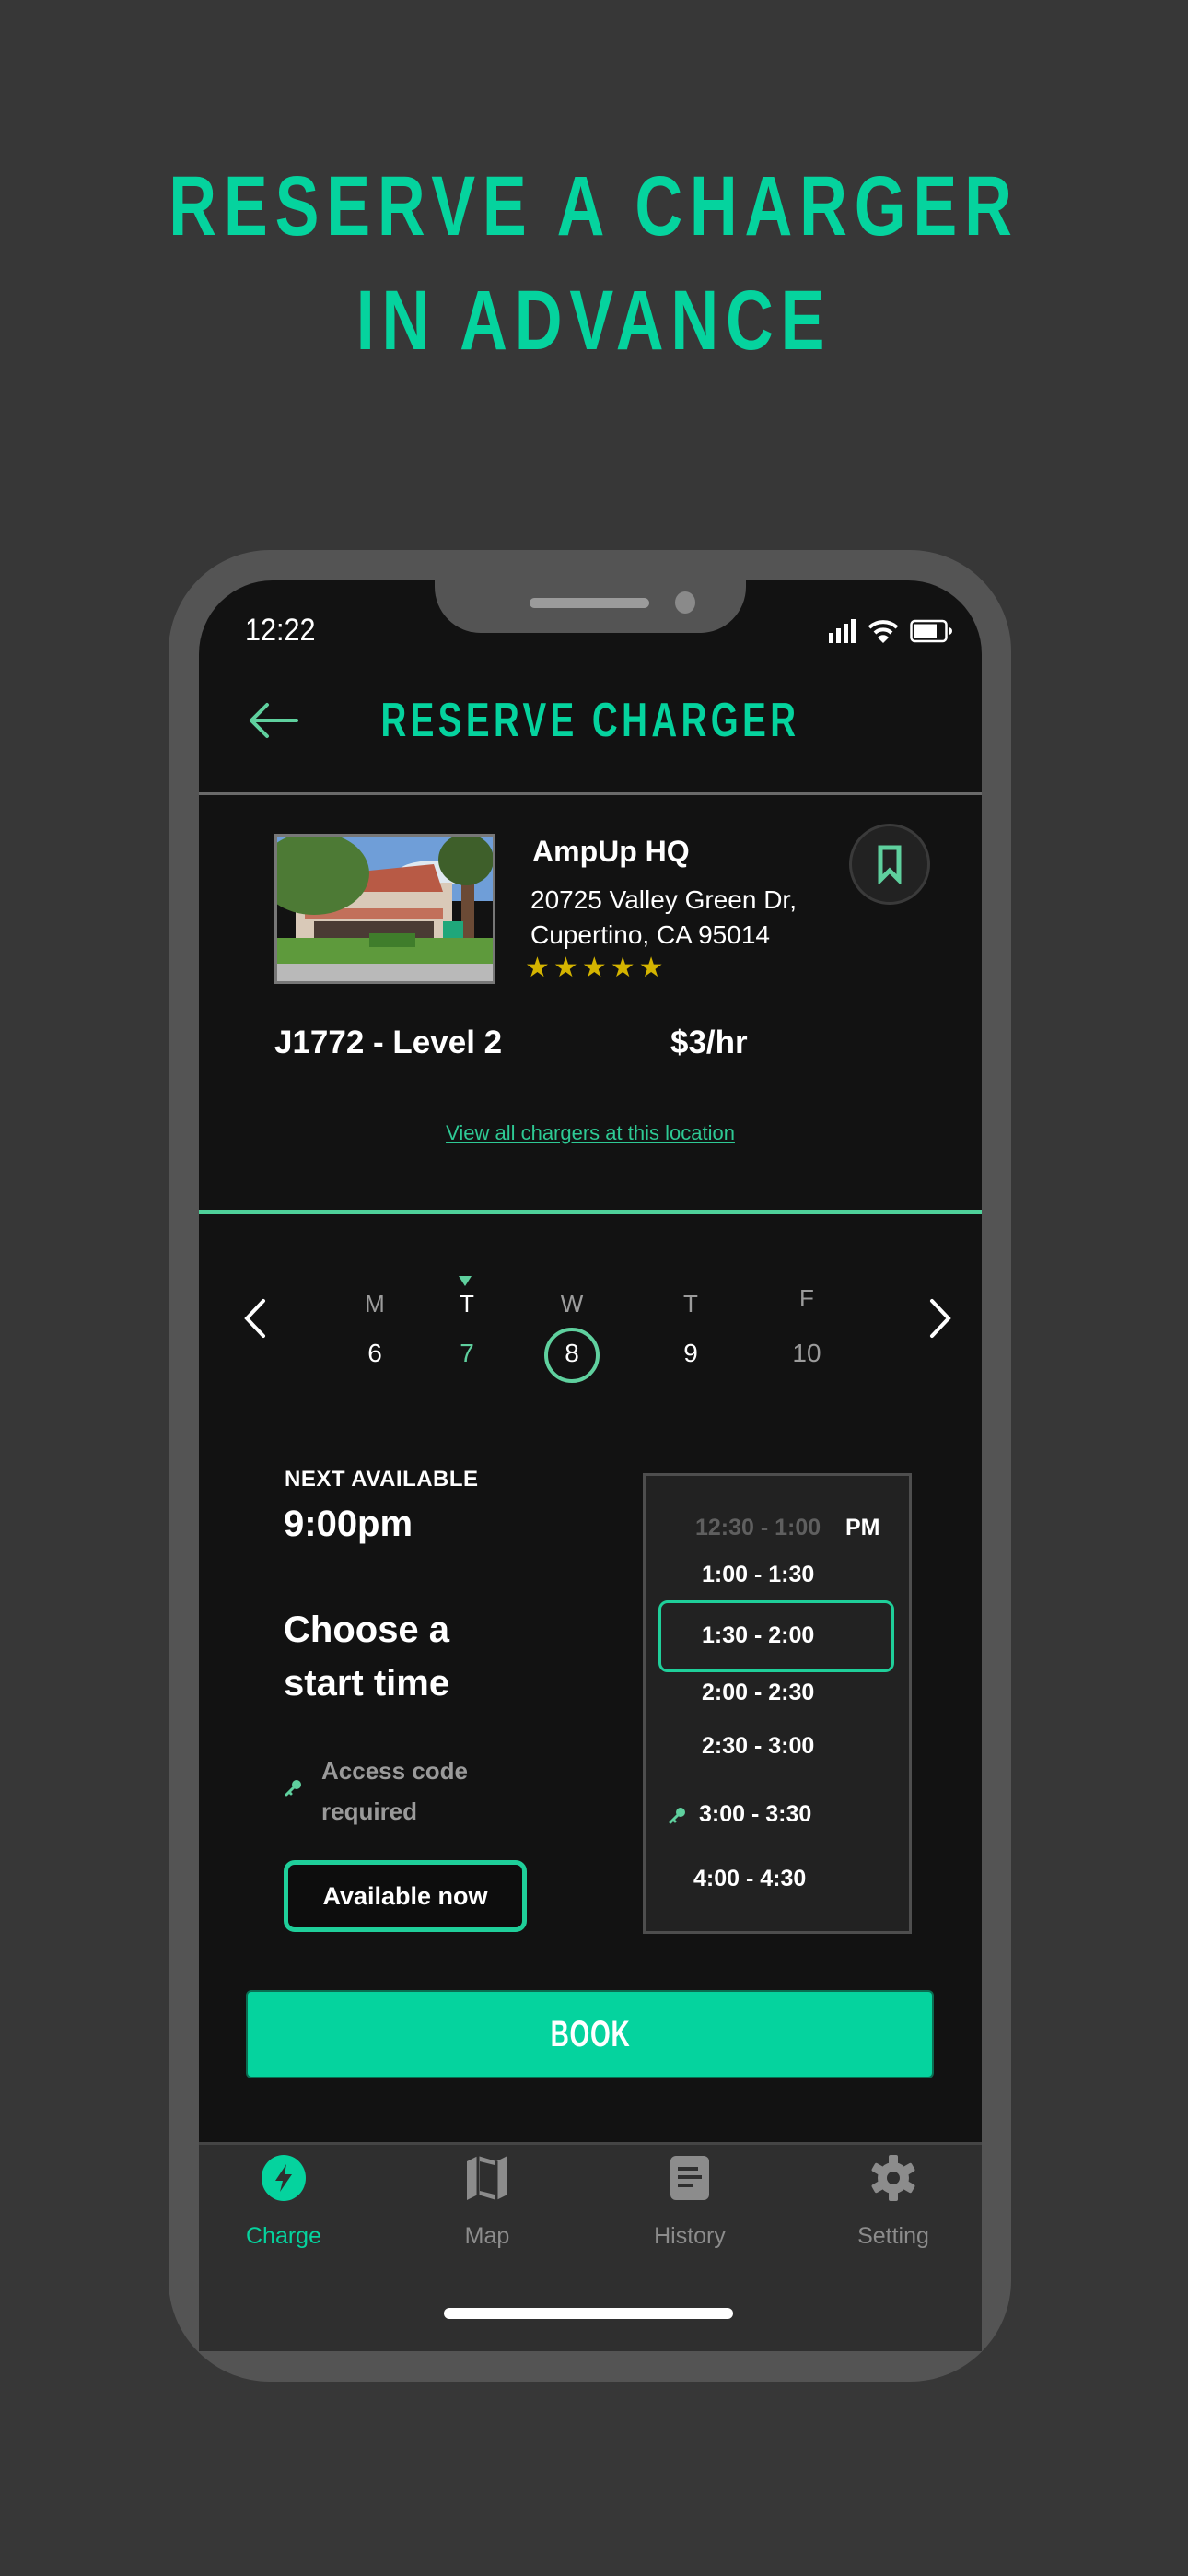 The width and height of the screenshot is (1188, 2576). Describe the element at coordinates (590, 1212) in the screenshot. I see `section-divider` at that location.